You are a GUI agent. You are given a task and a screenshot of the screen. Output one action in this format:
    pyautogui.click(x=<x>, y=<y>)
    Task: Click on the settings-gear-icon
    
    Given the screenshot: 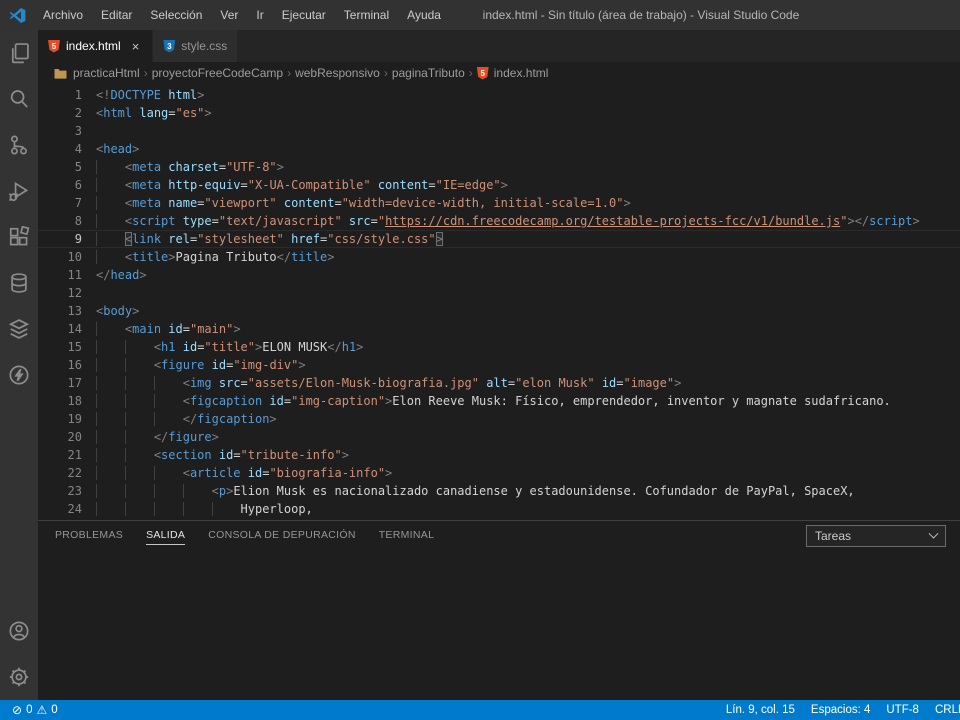 What is the action you would take?
    pyautogui.click(x=19, y=677)
    